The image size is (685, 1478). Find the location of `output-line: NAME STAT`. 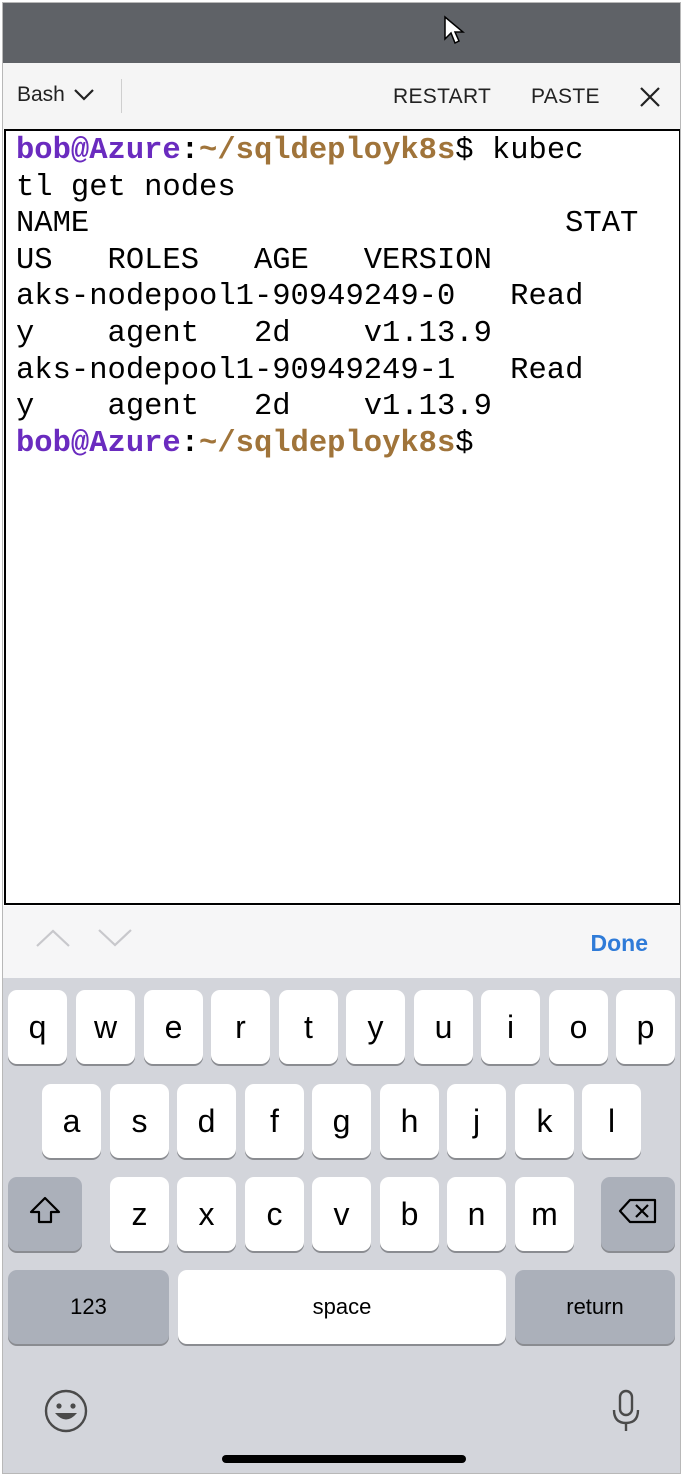

output-line: NAME STAT is located at coordinates (327, 224).